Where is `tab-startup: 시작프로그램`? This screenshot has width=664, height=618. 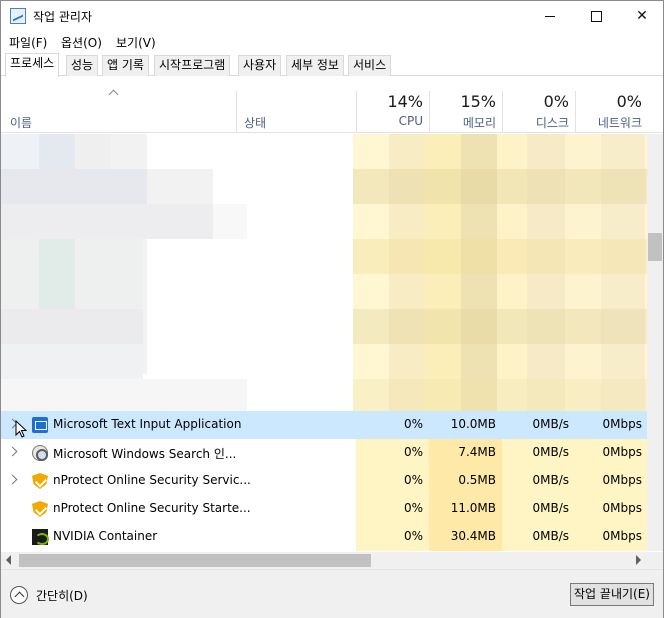 tab-startup: 시작프로그램 is located at coordinates (192, 65).